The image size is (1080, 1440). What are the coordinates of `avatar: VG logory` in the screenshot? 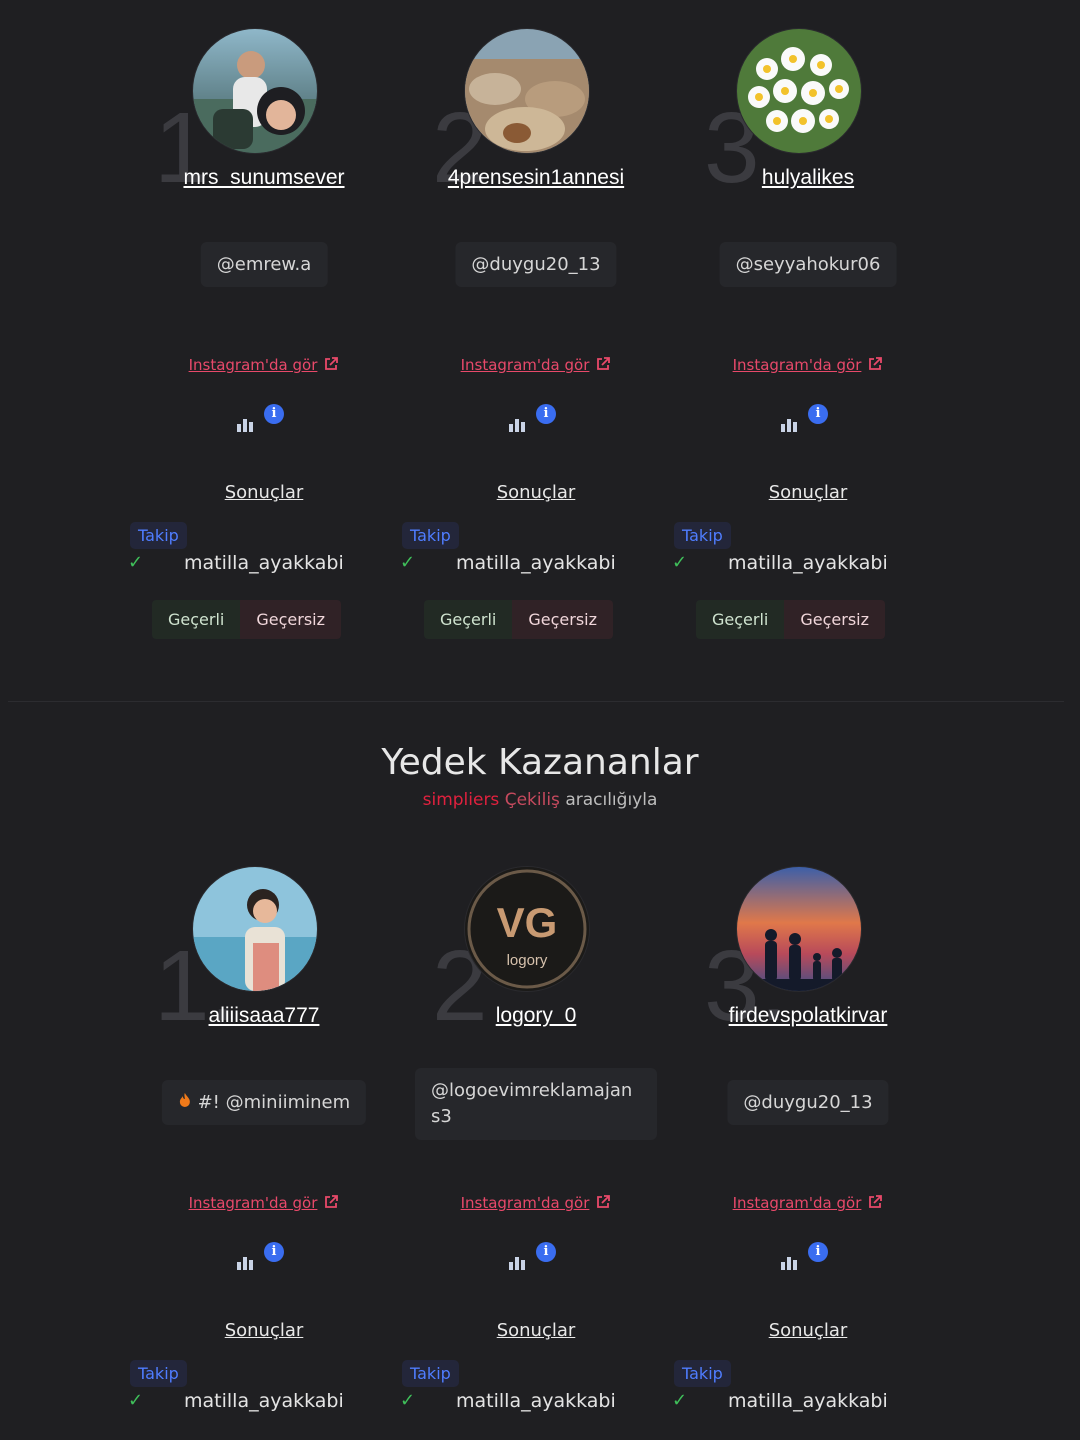 It's located at (527, 929).